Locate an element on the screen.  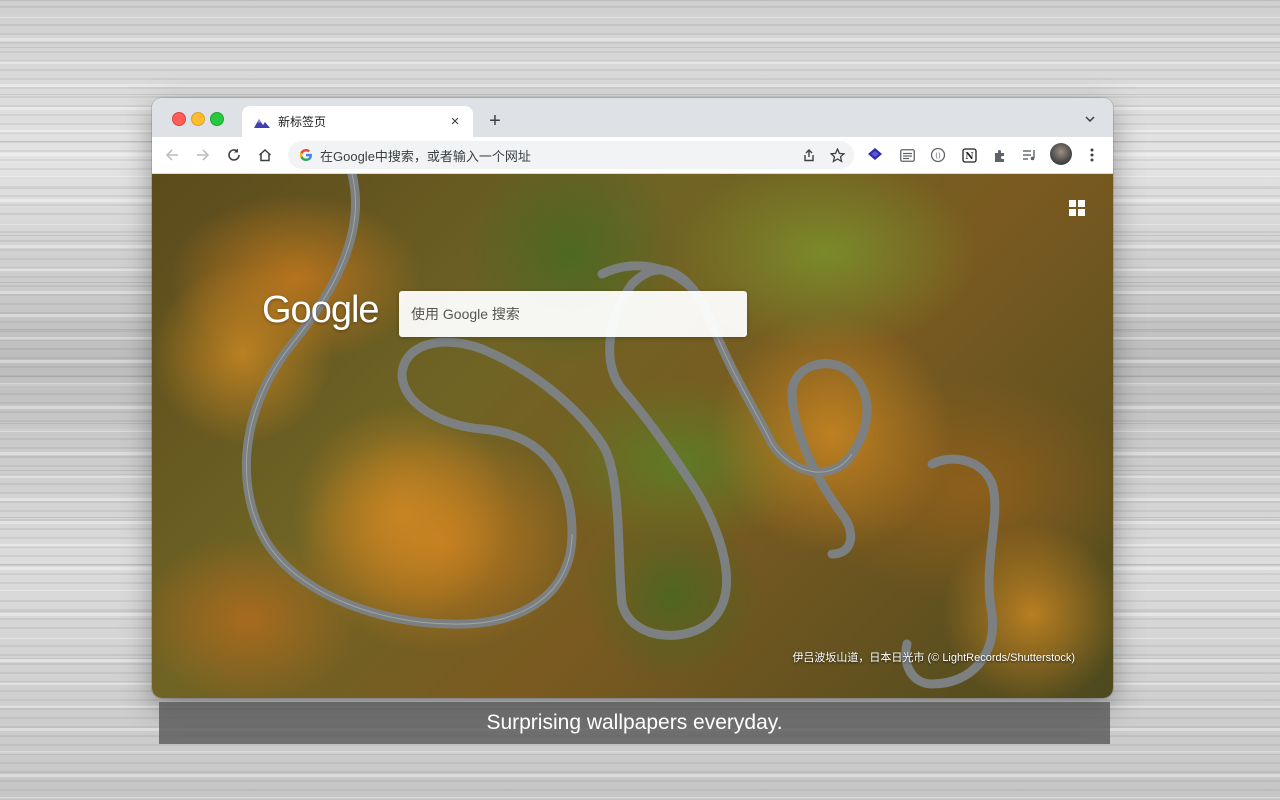
forward-button is located at coordinates (203, 155).